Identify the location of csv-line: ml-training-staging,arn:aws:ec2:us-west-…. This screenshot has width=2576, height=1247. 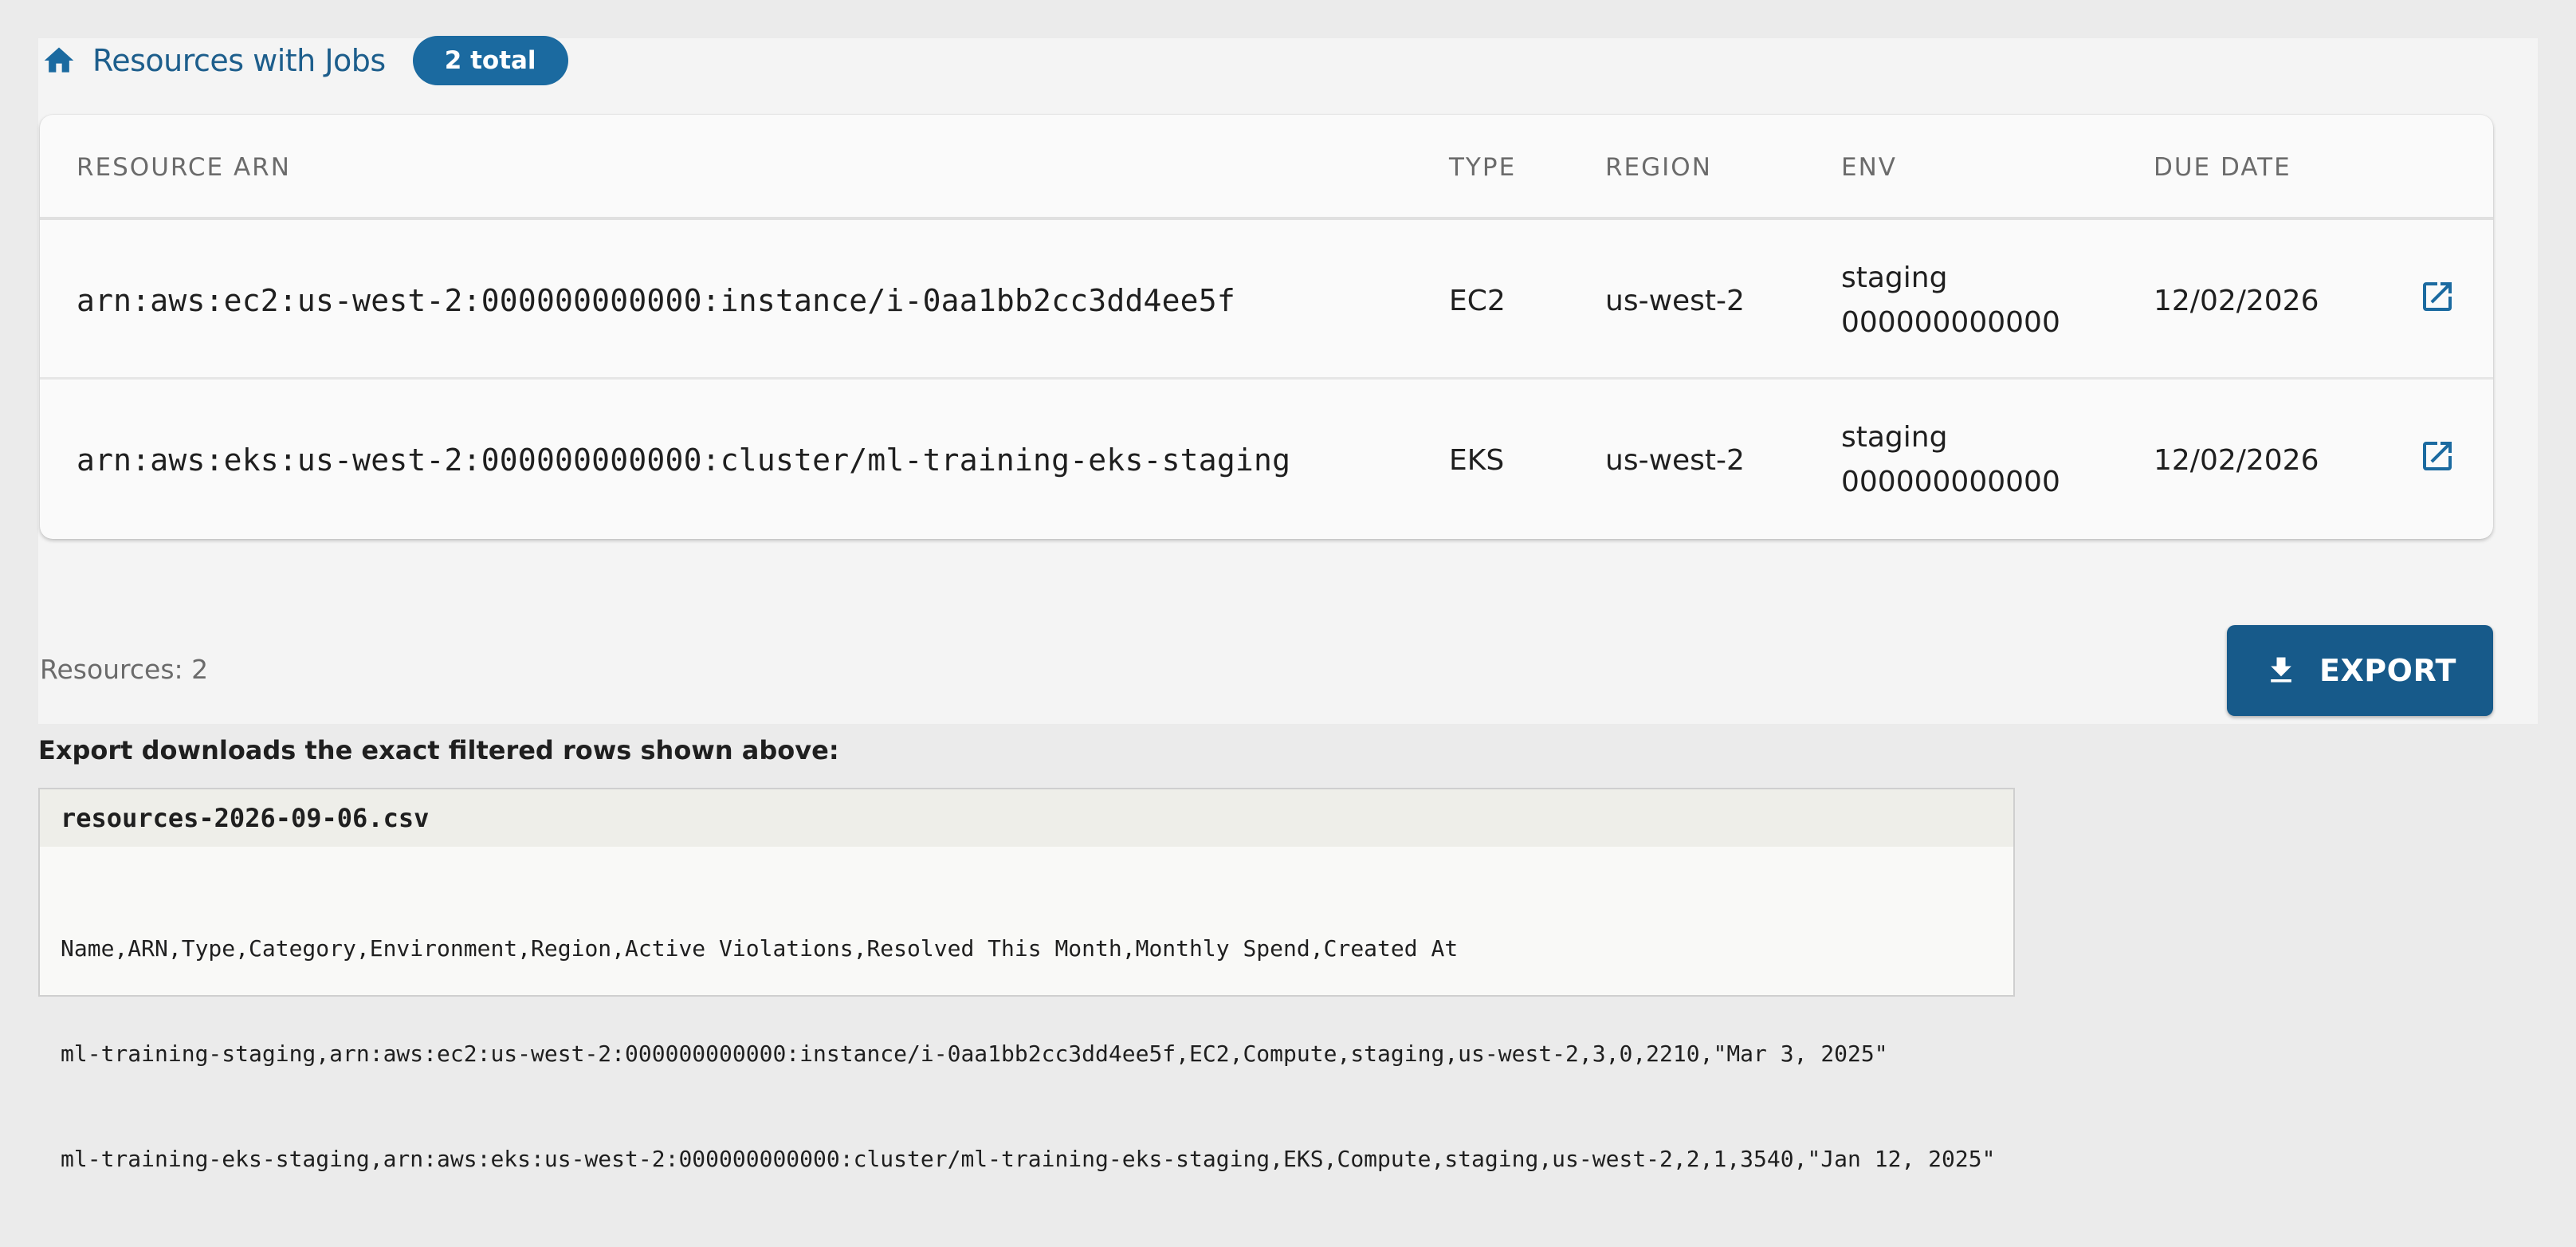
(974, 1053).